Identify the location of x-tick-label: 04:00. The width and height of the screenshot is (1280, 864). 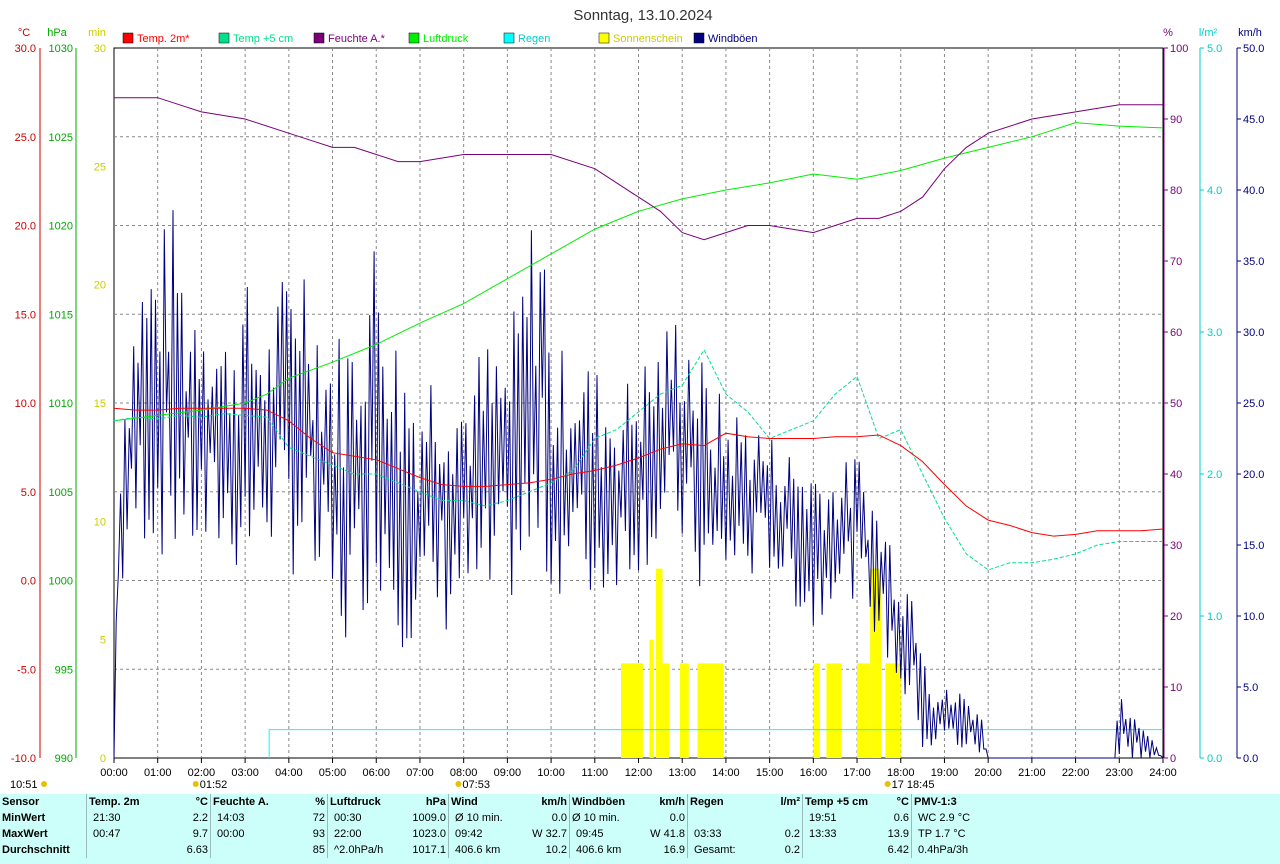
(289, 773).